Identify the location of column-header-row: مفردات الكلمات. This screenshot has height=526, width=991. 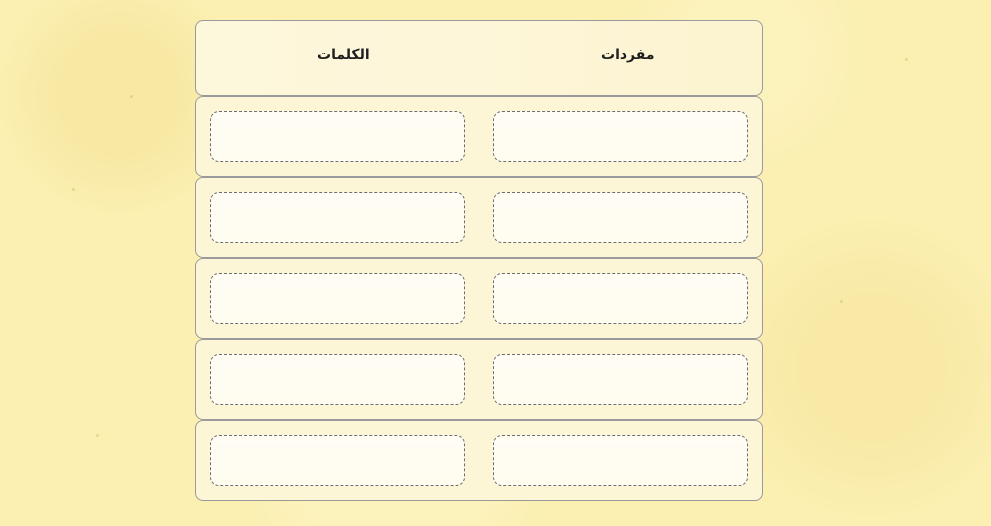
(479, 58).